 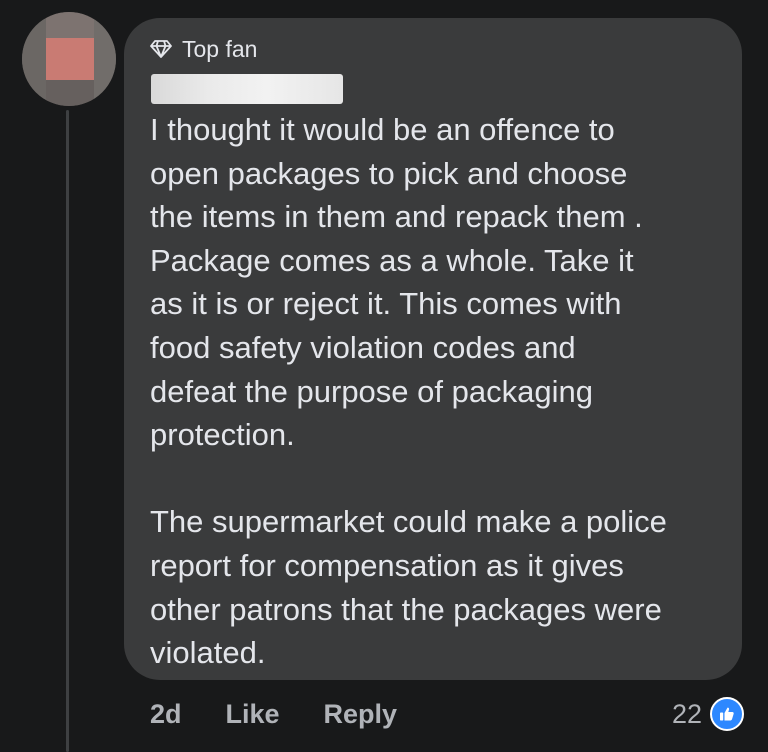 I want to click on timestamp: 2d, so click(x=166, y=714).